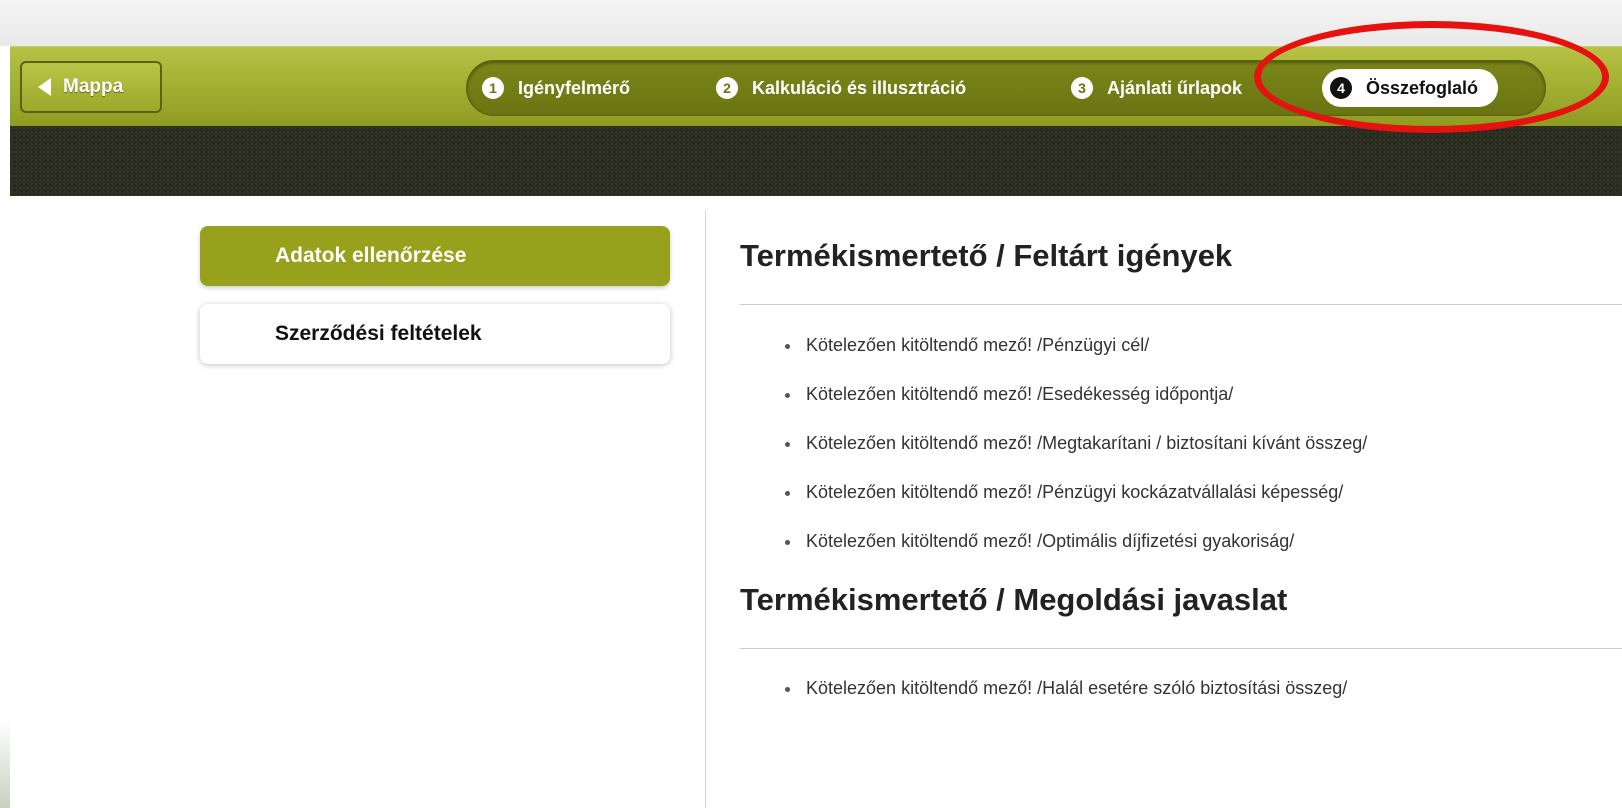 The image size is (1622, 808). Describe the element at coordinates (859, 87) in the screenshot. I see `step-label: Kalkuláció és illusztráció` at that location.